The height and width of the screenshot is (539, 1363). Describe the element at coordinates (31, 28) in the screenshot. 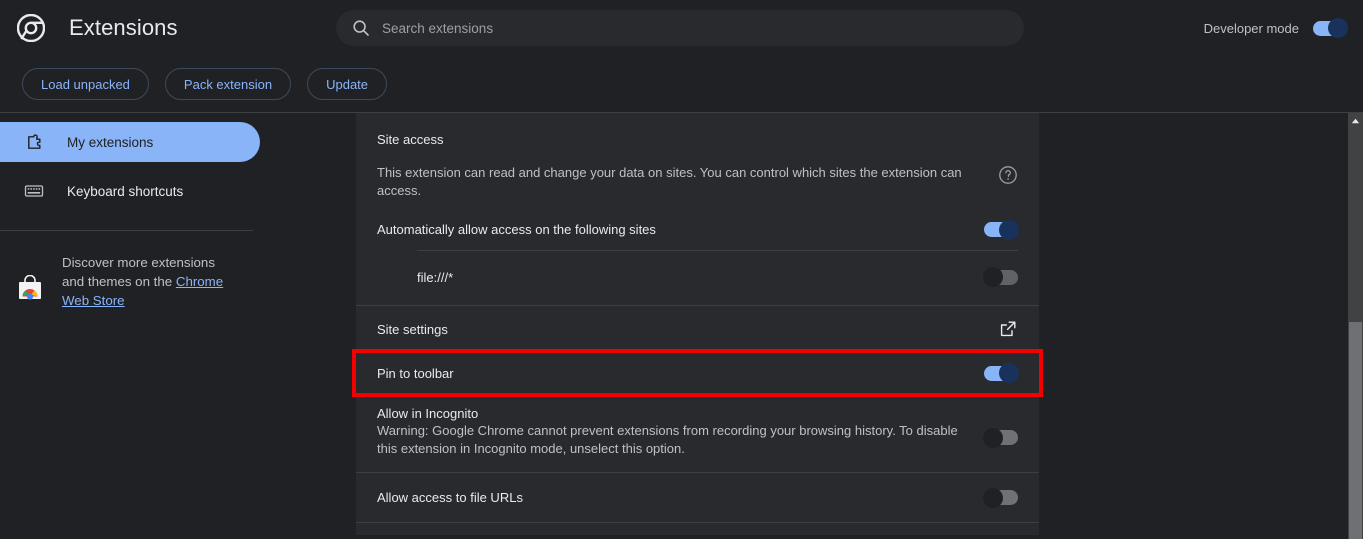

I see `chrome-logo-icon` at that location.